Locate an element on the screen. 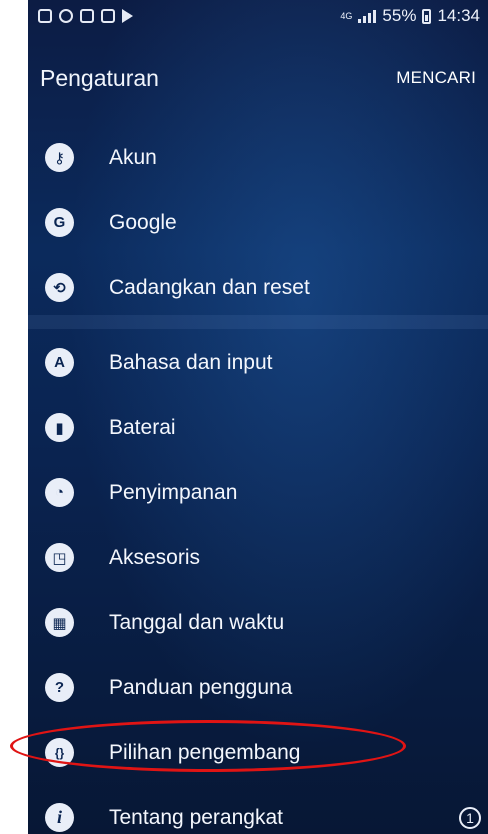 This screenshot has height=834, width=488. search-button: MENCARI is located at coordinates (436, 78).